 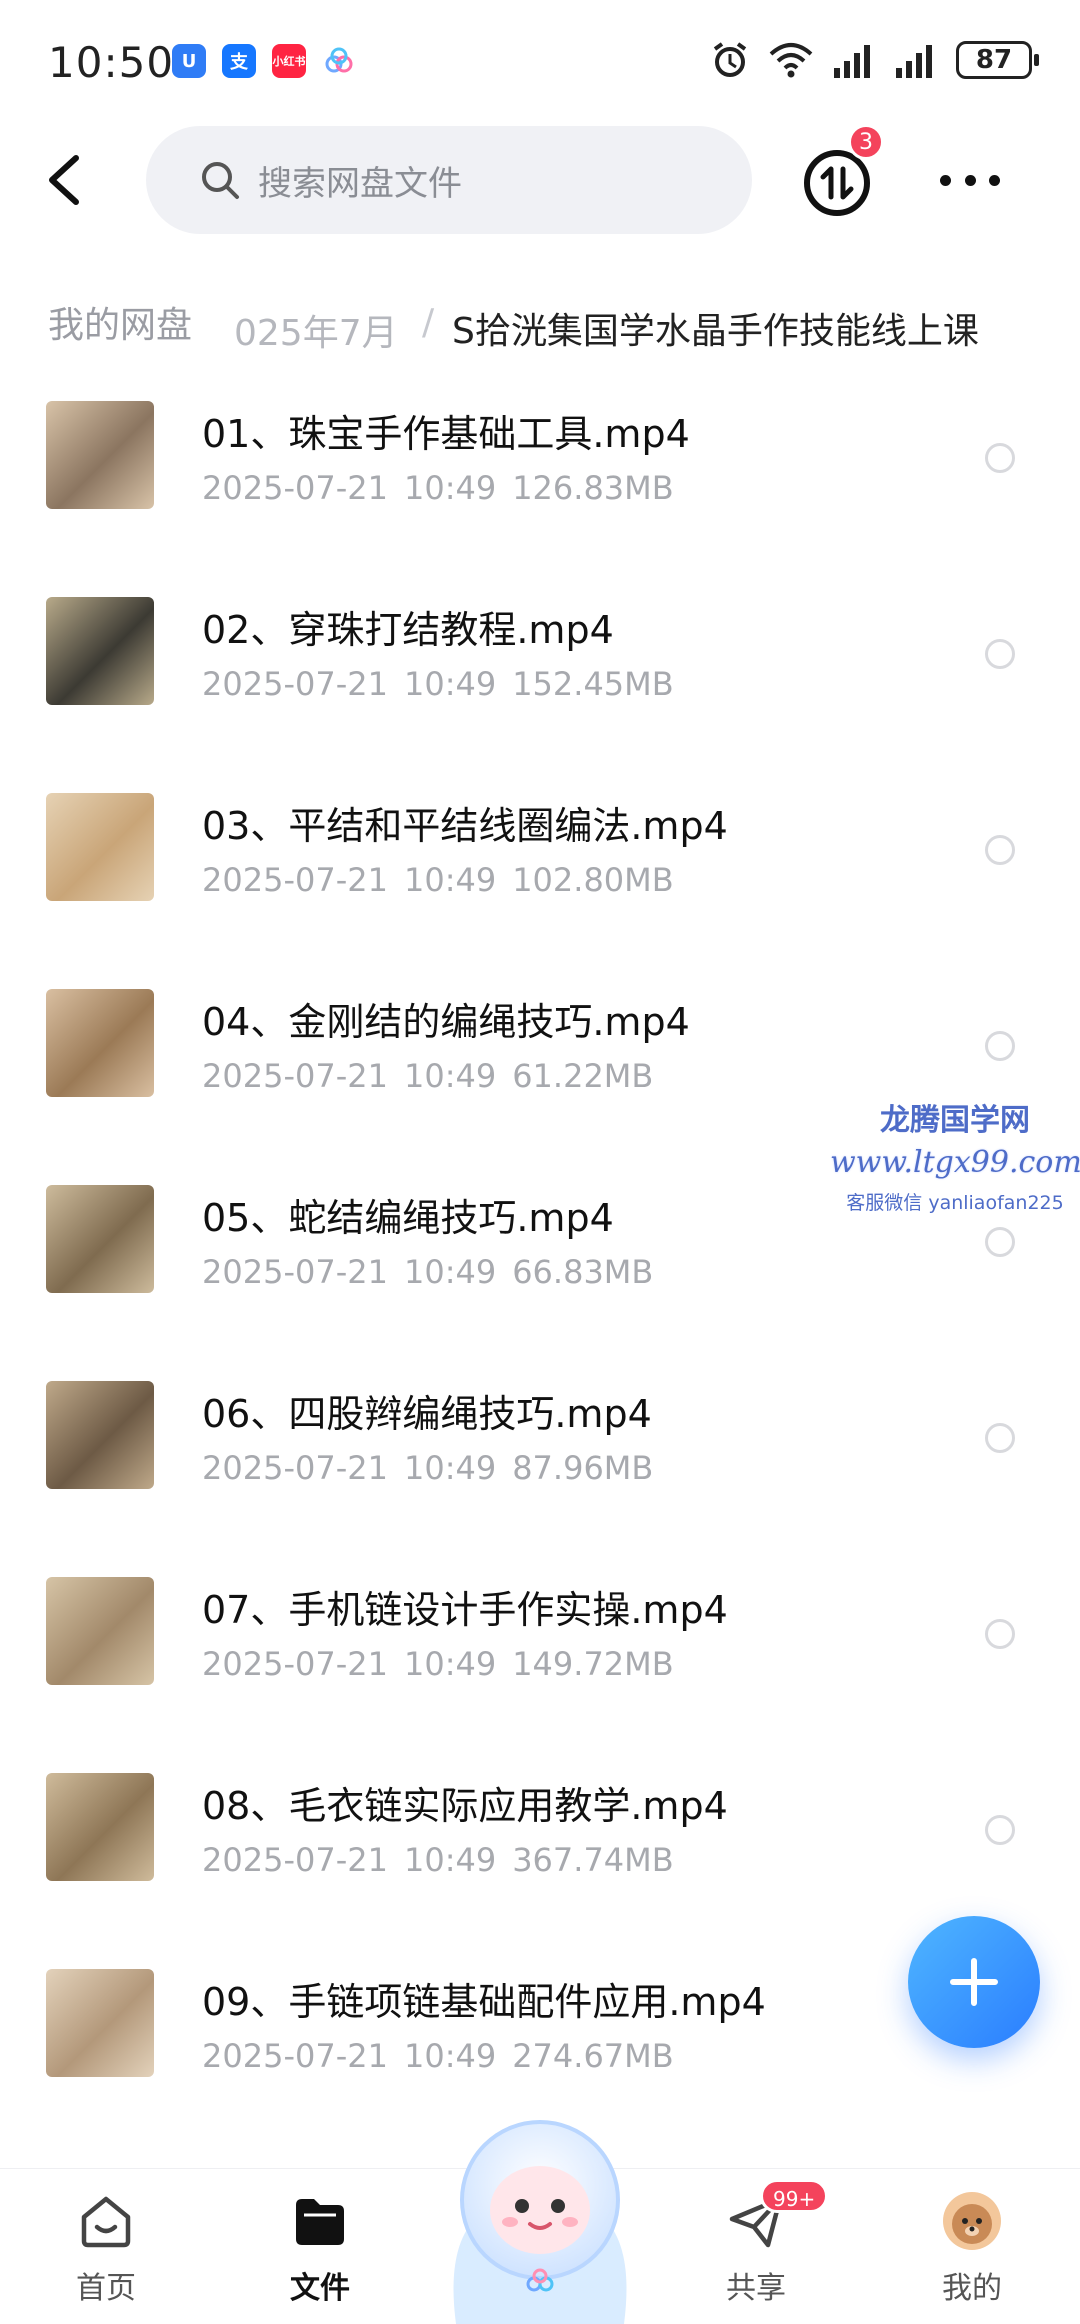 What do you see at coordinates (106, 2222) in the screenshot?
I see `home-icon` at bounding box center [106, 2222].